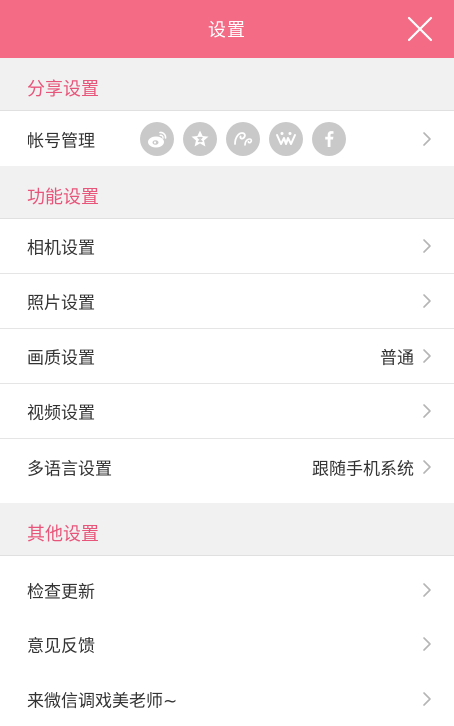 This screenshot has height=726, width=454. I want to click on row-label: 多语言设置, so click(69, 469).